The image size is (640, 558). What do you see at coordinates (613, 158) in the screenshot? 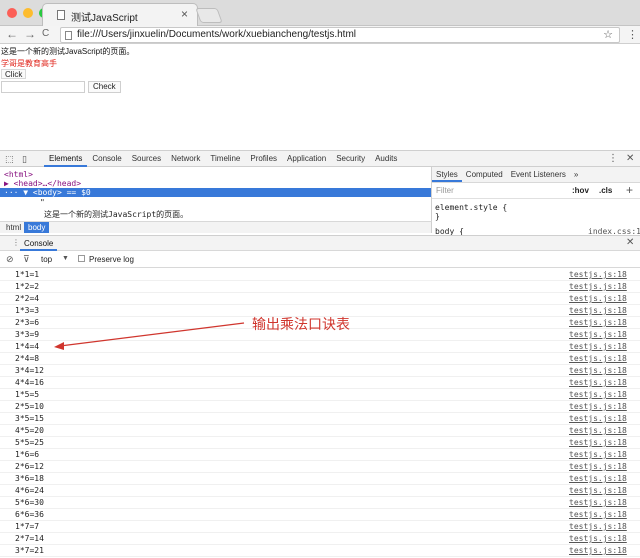
I see `devtools-menu-icon: ⋮` at bounding box center [613, 158].